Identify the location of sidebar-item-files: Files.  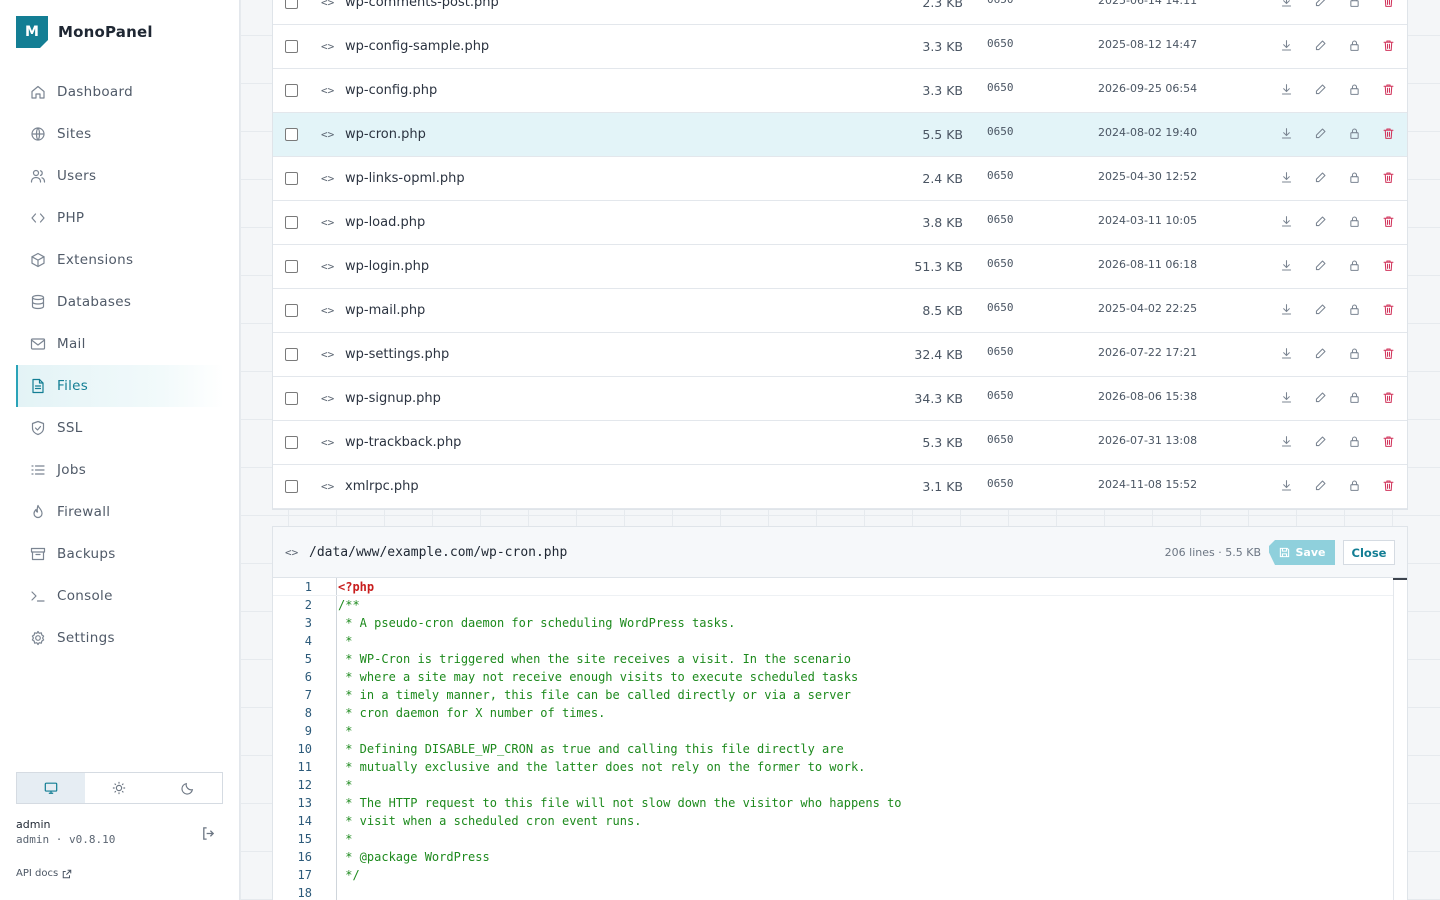
(120, 386).